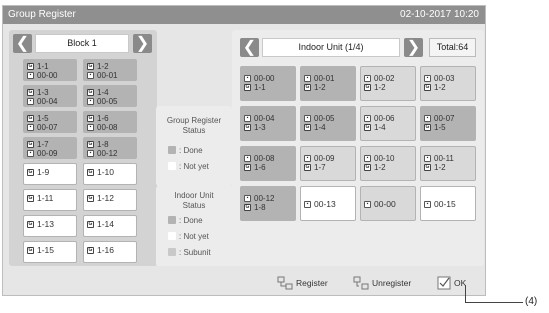  I want to click on unit-cell: ▪ 00-01 G 1-2, so click(328, 83).